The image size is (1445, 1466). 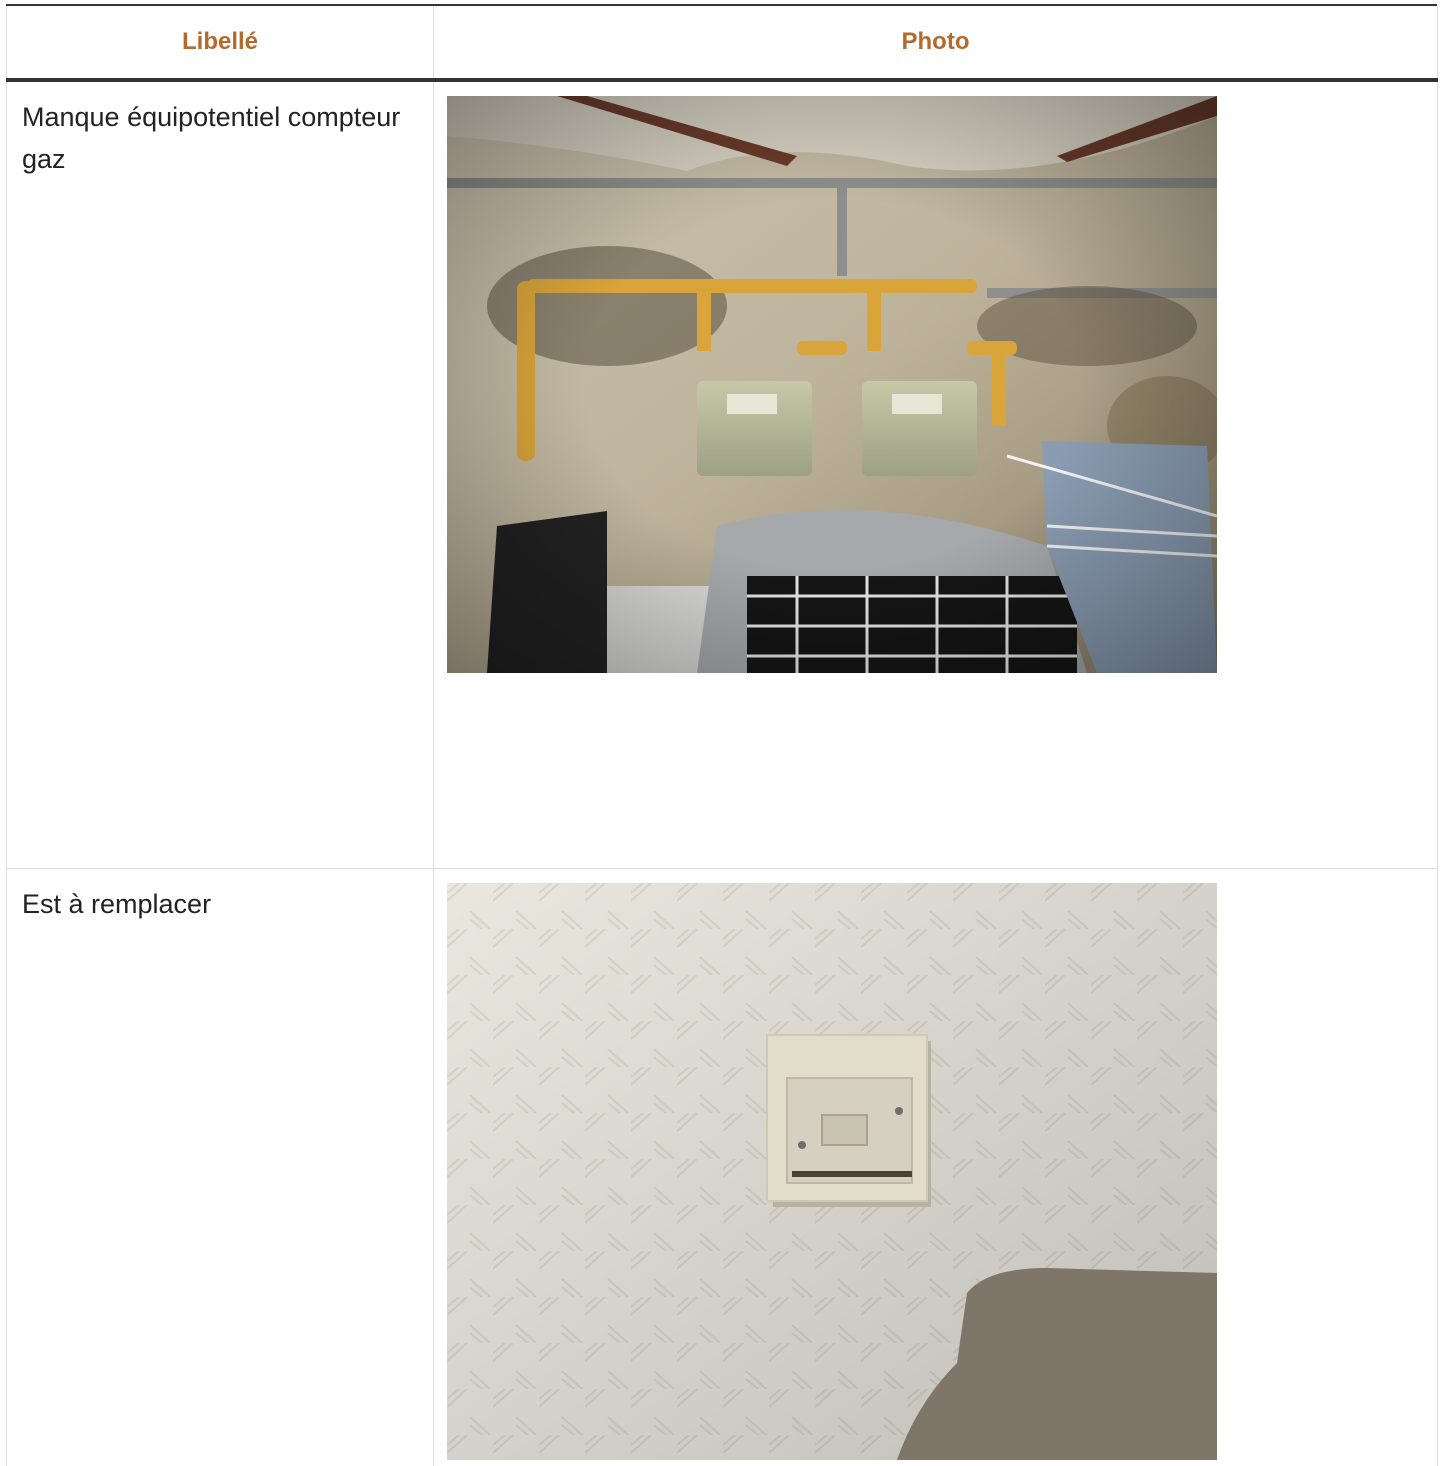 What do you see at coordinates (220, 44) in the screenshot?
I see `header-libelle: Libellé` at bounding box center [220, 44].